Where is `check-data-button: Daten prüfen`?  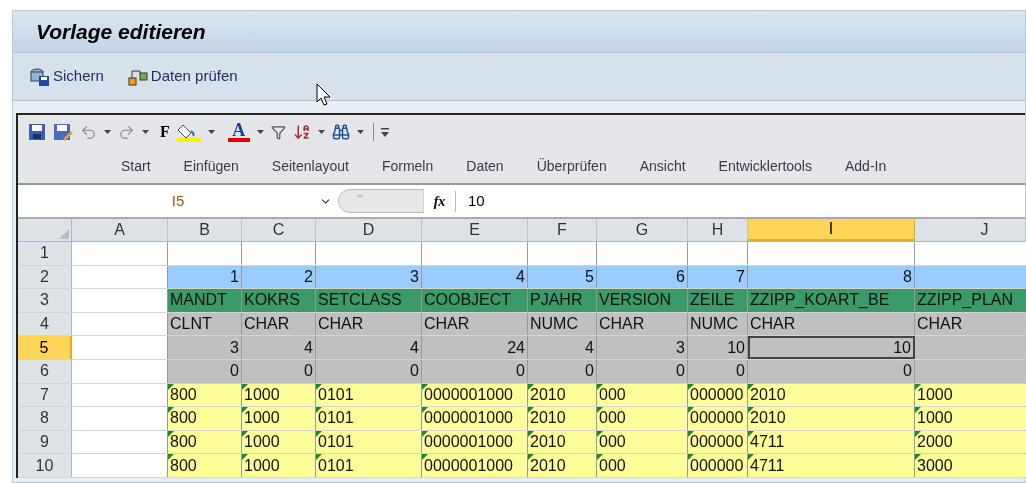
check-data-button: Daten prüfen is located at coordinates (182, 76).